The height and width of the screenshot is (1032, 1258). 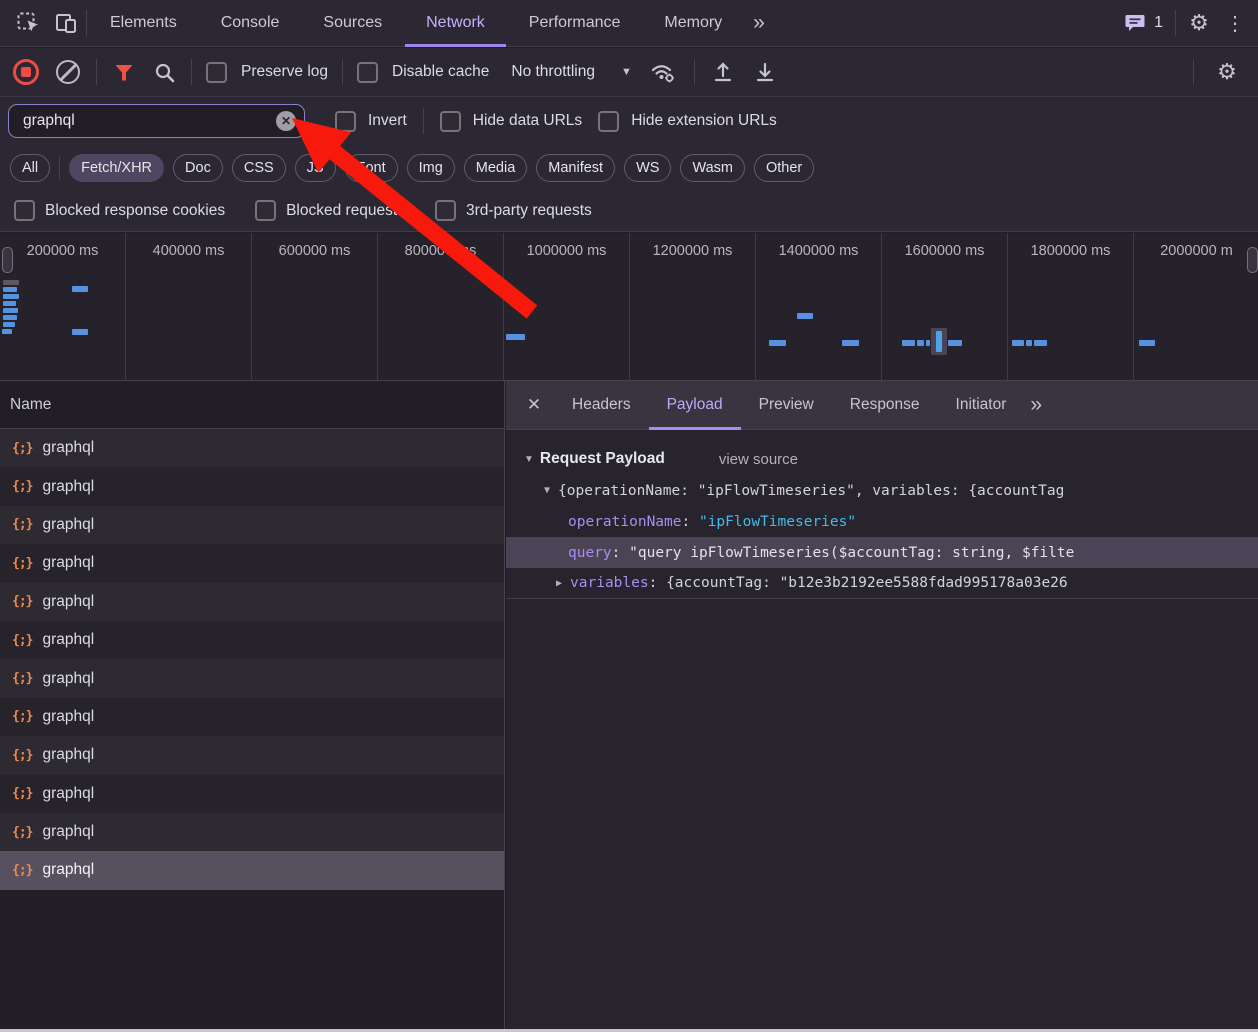 I want to click on overview-grip-right, so click(x=1252, y=260).